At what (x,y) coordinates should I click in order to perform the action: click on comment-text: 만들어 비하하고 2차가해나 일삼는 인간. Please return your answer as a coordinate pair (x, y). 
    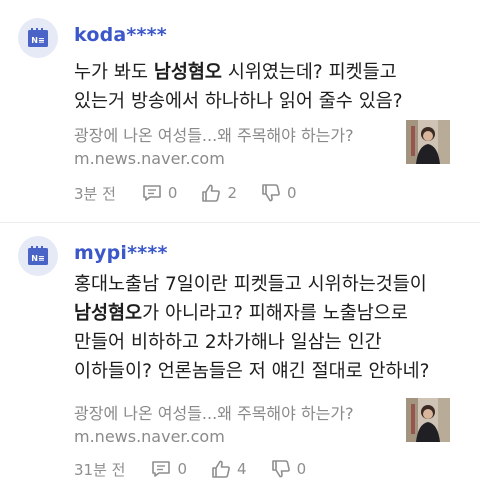
    Looking at the image, I should click on (228, 342).